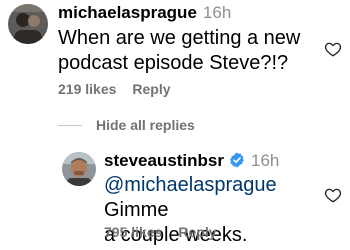 Image resolution: width=350 pixels, height=250 pixels. What do you see at coordinates (190, 185) in the screenshot?
I see `reply-mention-link: @michaelasprague` at bounding box center [190, 185].